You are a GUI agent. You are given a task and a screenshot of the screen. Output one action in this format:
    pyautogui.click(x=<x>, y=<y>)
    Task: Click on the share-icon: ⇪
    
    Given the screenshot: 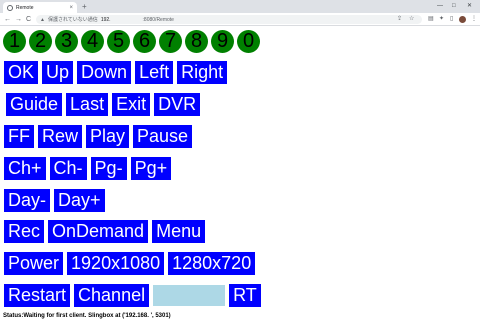 What is the action you would take?
    pyautogui.click(x=399, y=19)
    